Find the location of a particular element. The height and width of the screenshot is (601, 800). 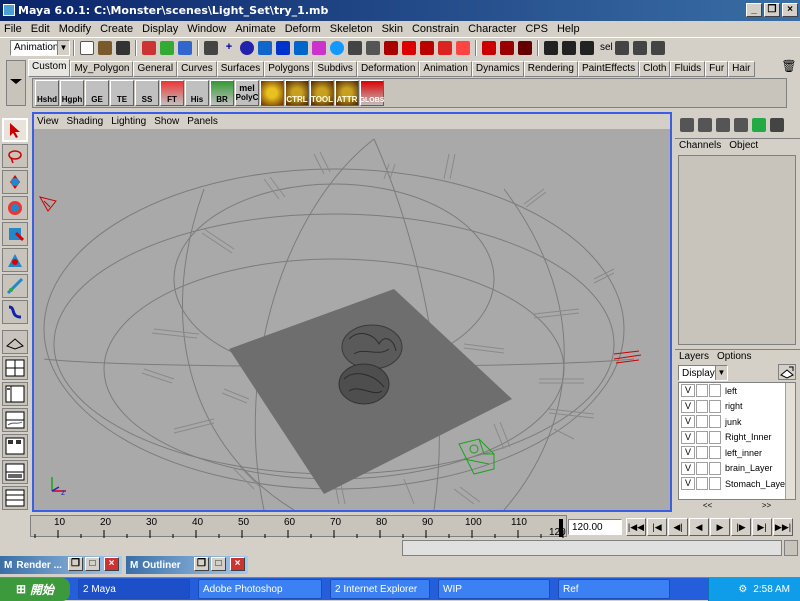

render-globals-icon is located at coordinates (525, 47).